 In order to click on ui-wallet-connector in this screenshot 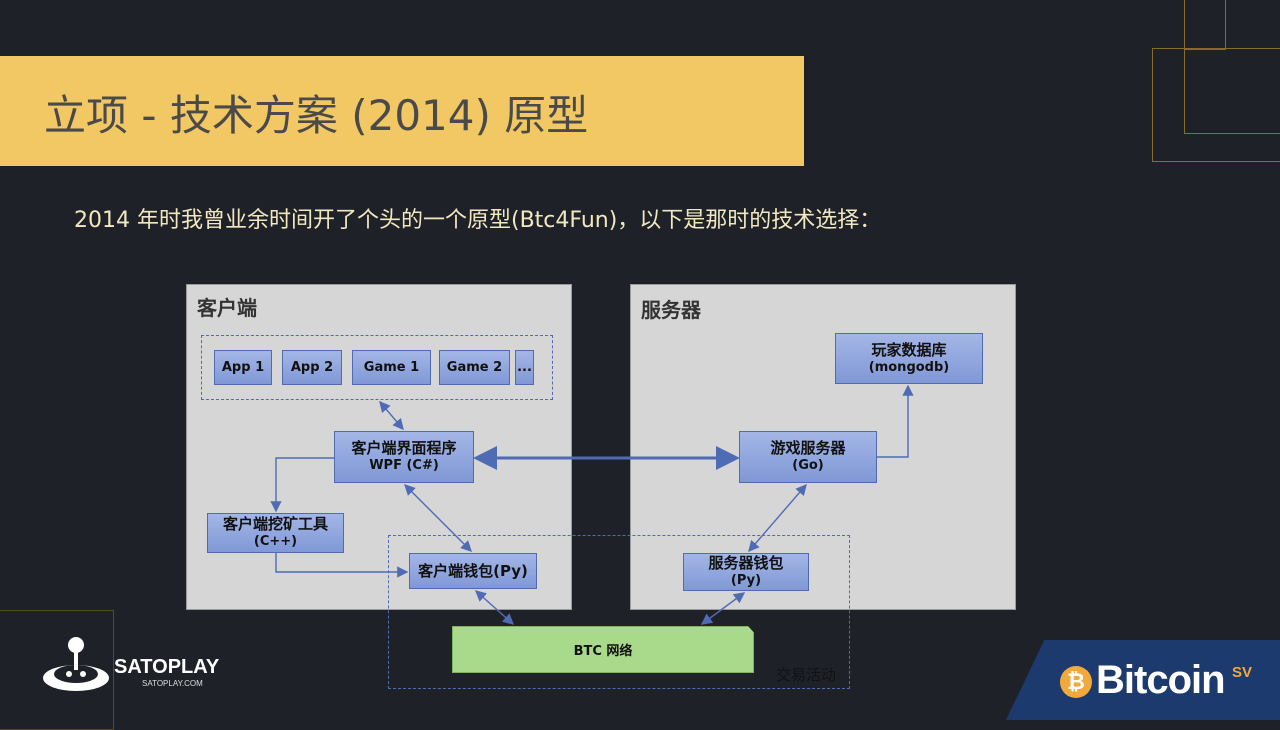, I will do `click(438, 518)`.